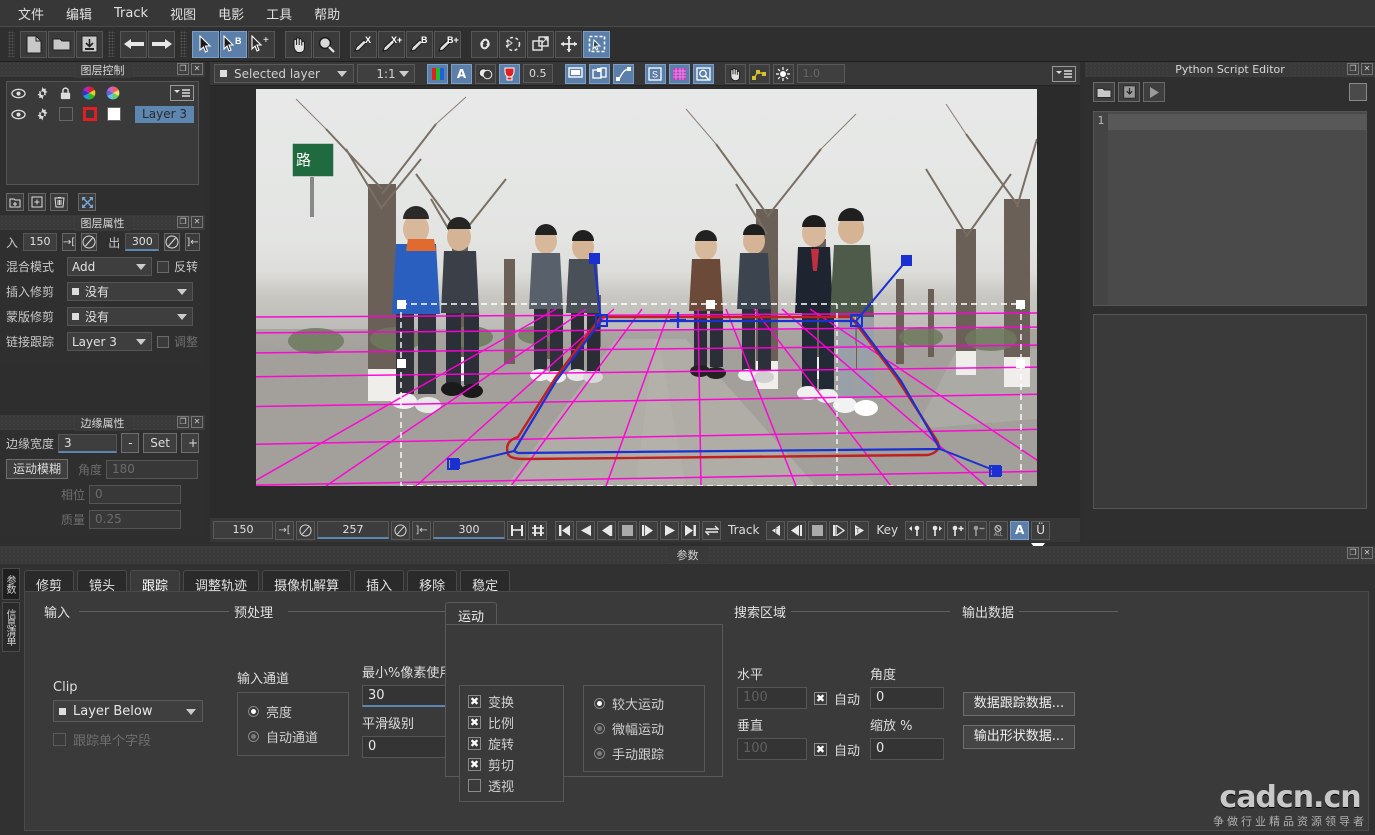 The image size is (1375, 835). I want to click on viewer-zoom-select: 1:1, so click(386, 73).